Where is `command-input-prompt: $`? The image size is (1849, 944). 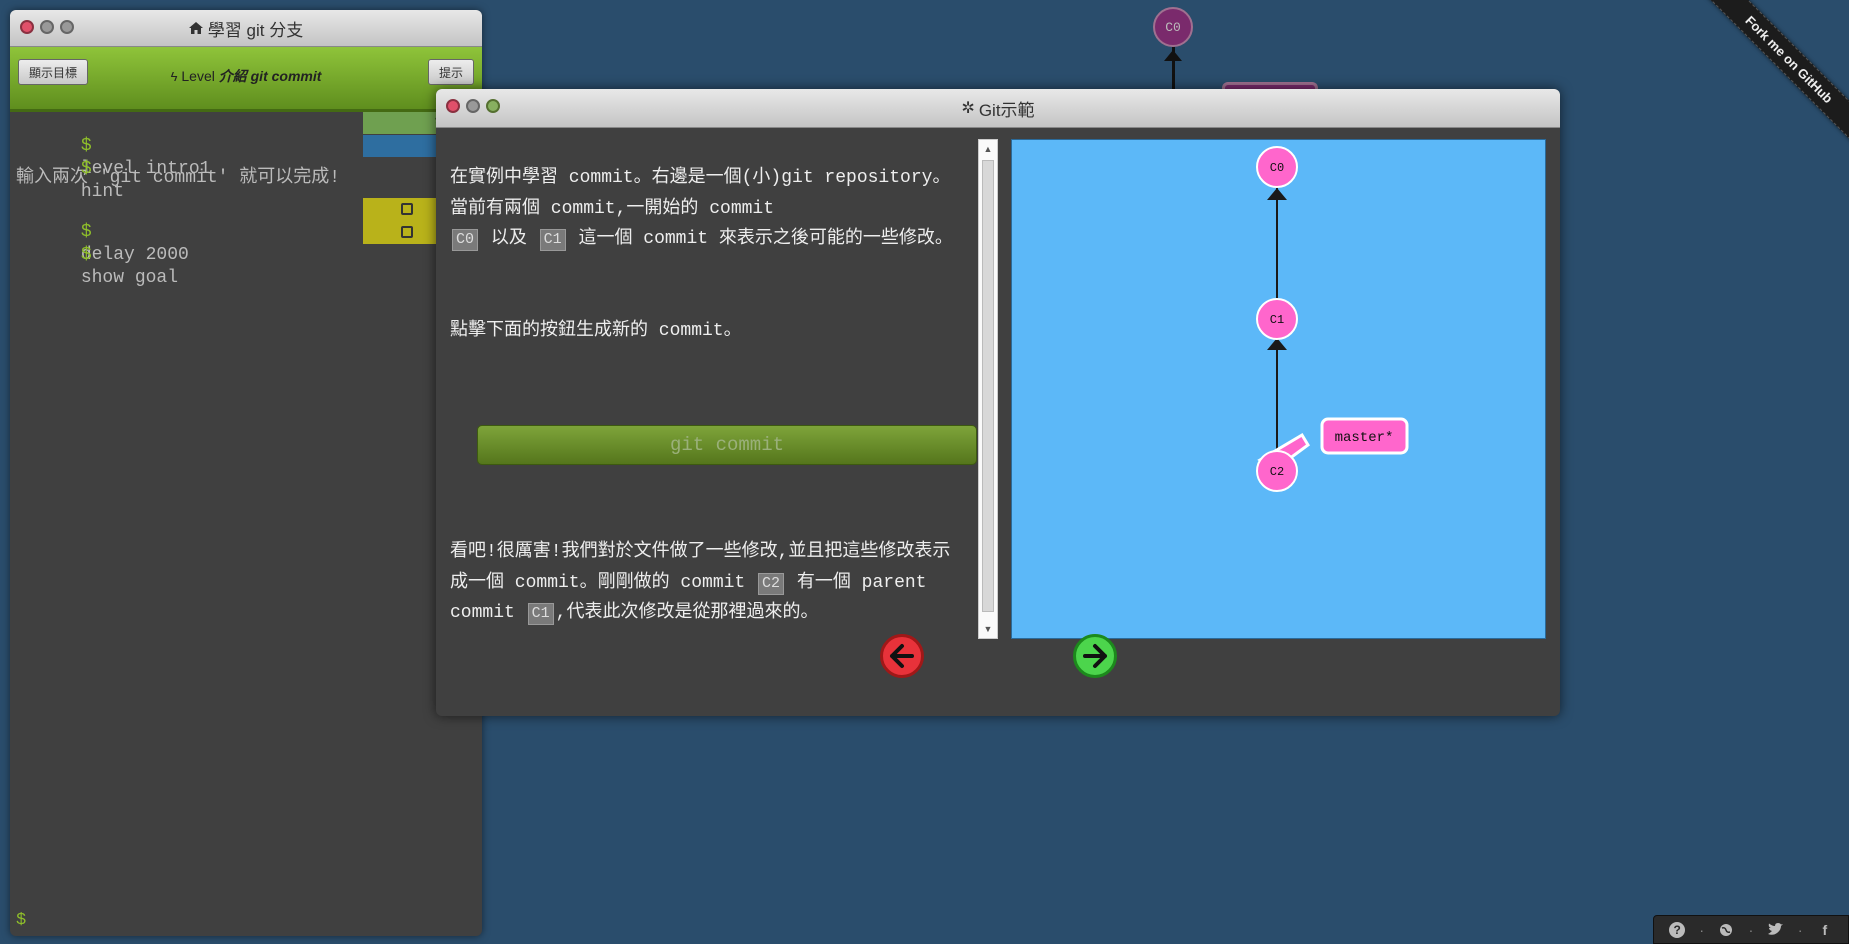
command-input-prompt: $ is located at coordinates (21, 920).